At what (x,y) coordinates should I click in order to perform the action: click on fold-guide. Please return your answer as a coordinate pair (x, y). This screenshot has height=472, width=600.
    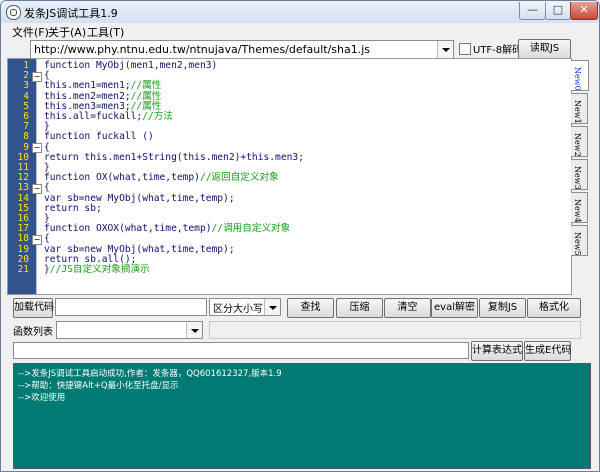
    Looking at the image, I should click on (36, 176).